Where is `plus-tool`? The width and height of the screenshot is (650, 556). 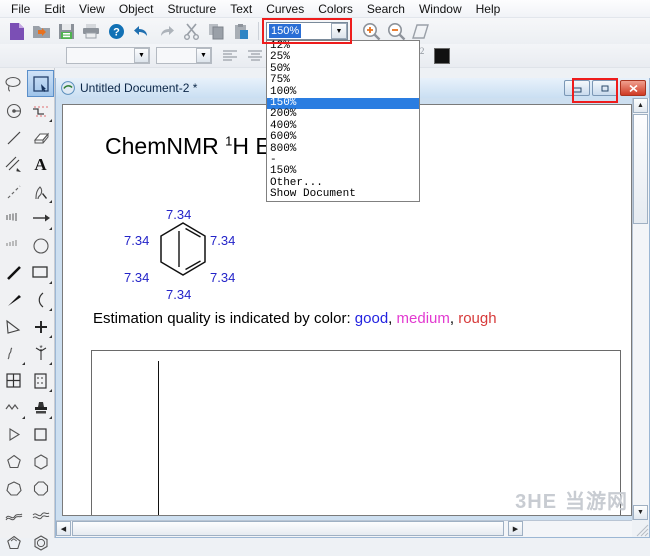
plus-tool is located at coordinates (40, 326).